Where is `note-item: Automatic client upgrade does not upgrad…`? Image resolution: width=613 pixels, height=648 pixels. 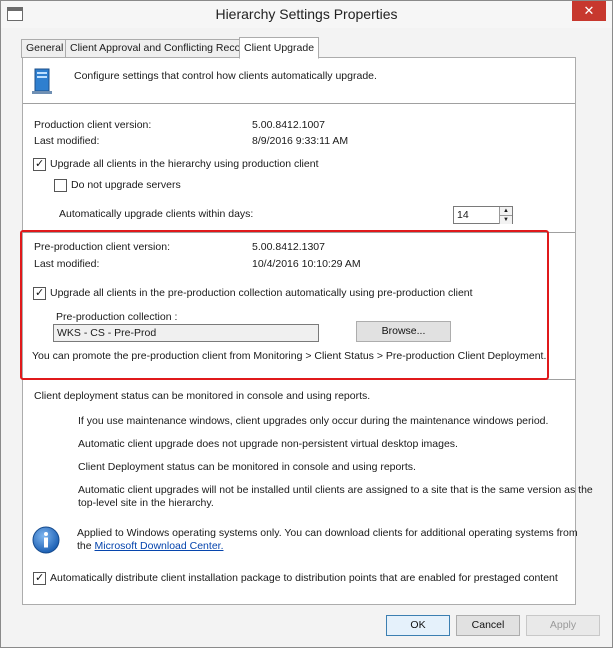 note-item: Automatic client upgrade does not upgrad… is located at coordinates (268, 444).